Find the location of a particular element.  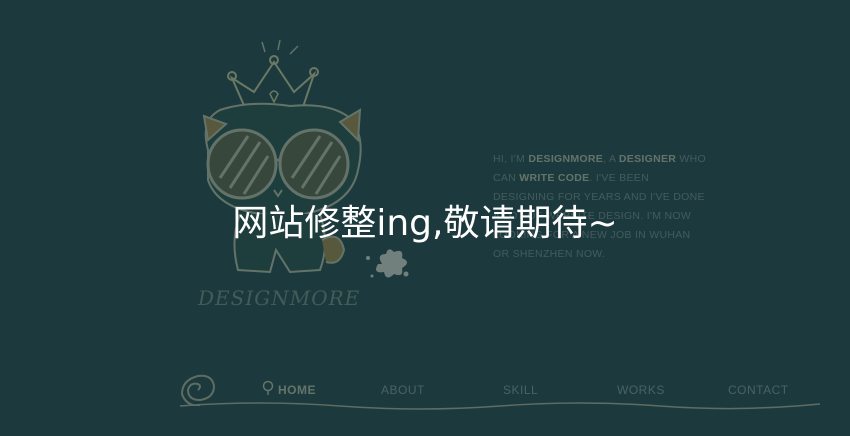

nav-home: HOME is located at coordinates (297, 390).